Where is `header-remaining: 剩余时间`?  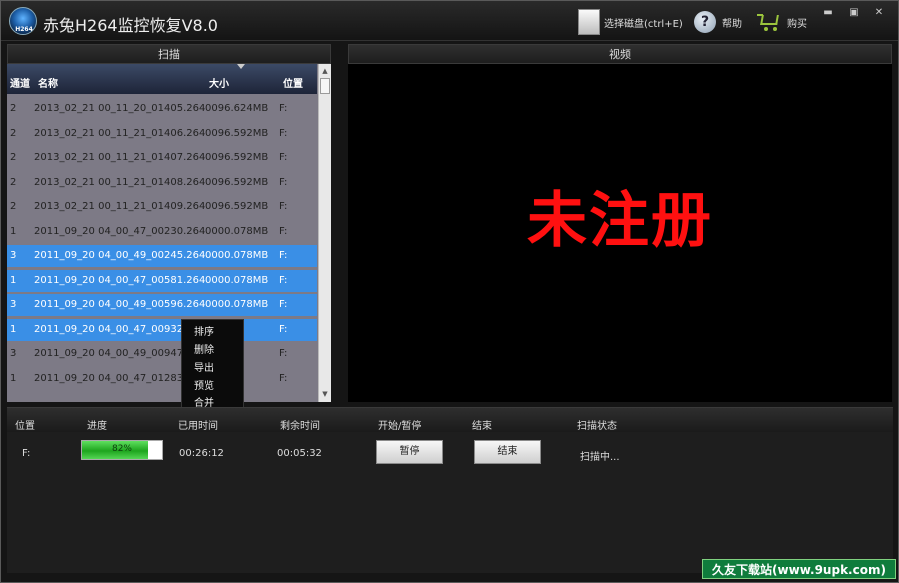 header-remaining: 剩余时间 is located at coordinates (300, 426).